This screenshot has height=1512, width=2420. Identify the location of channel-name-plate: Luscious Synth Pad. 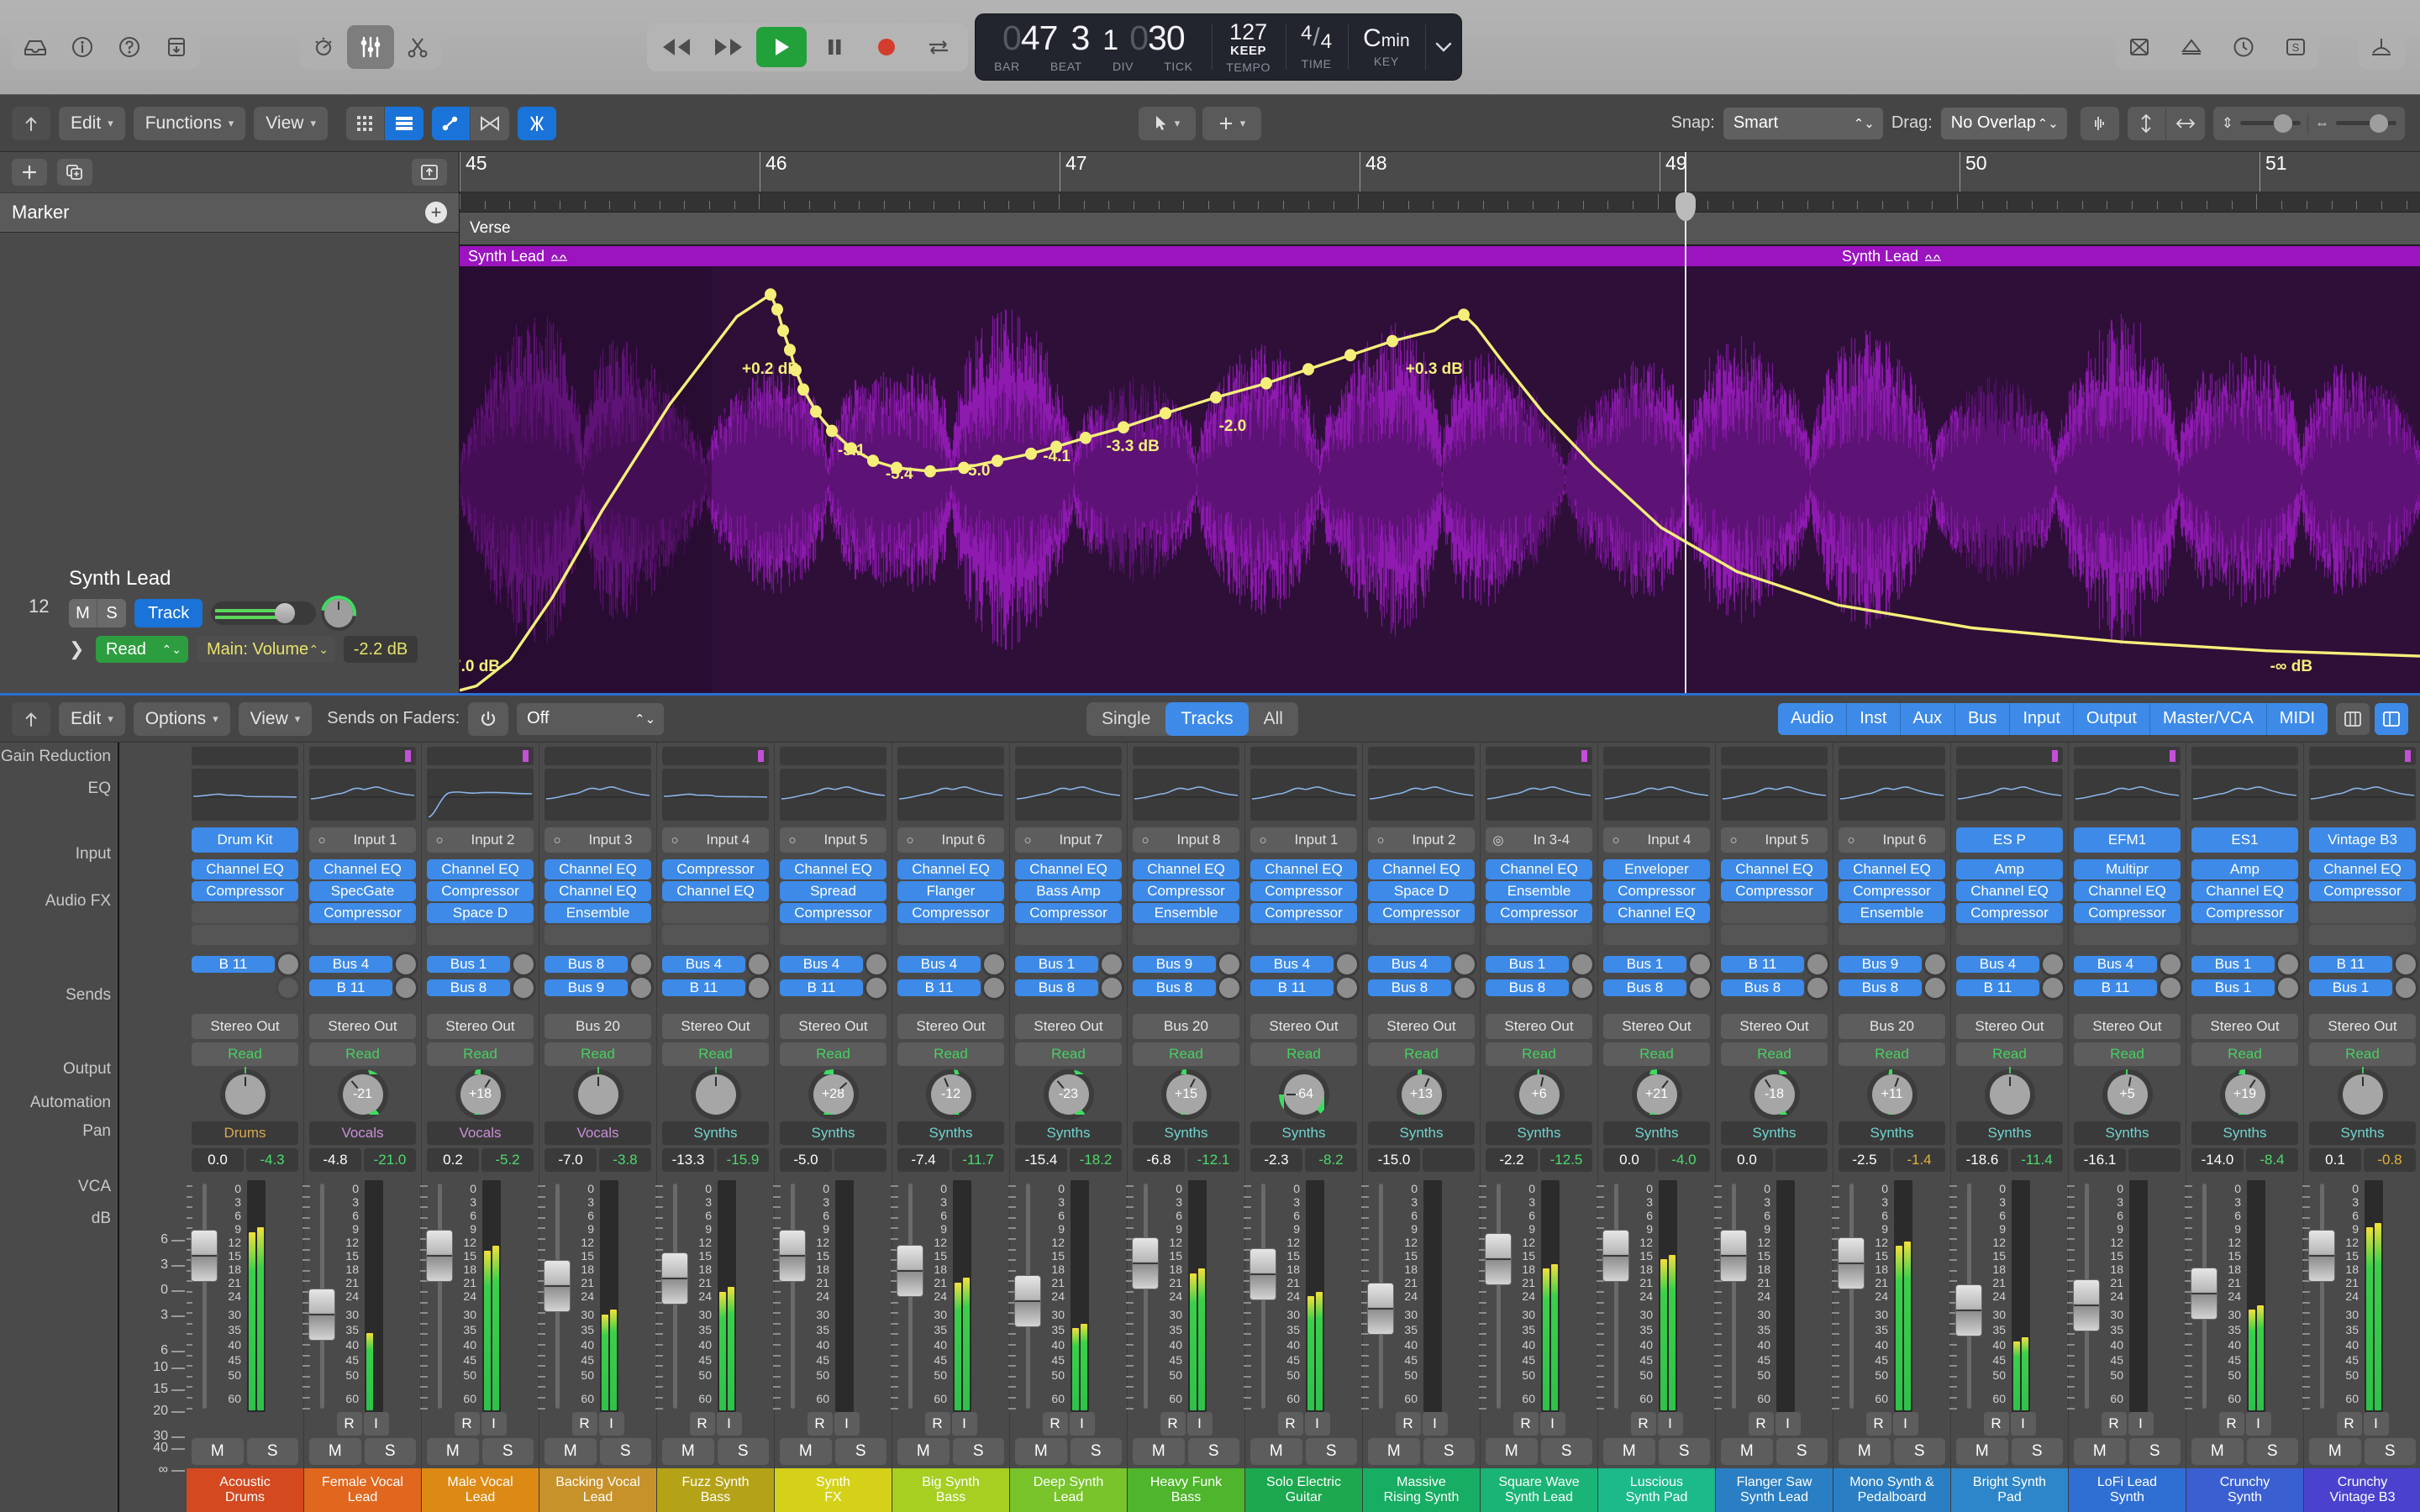
(1656, 1490).